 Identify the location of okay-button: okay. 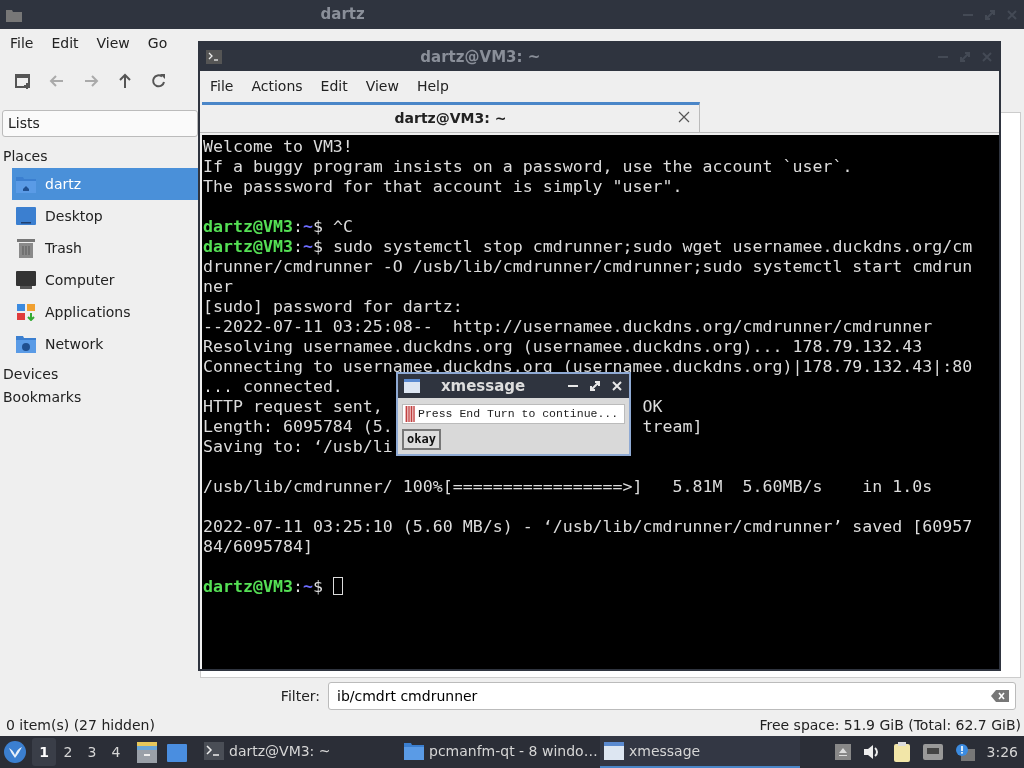
(421, 439).